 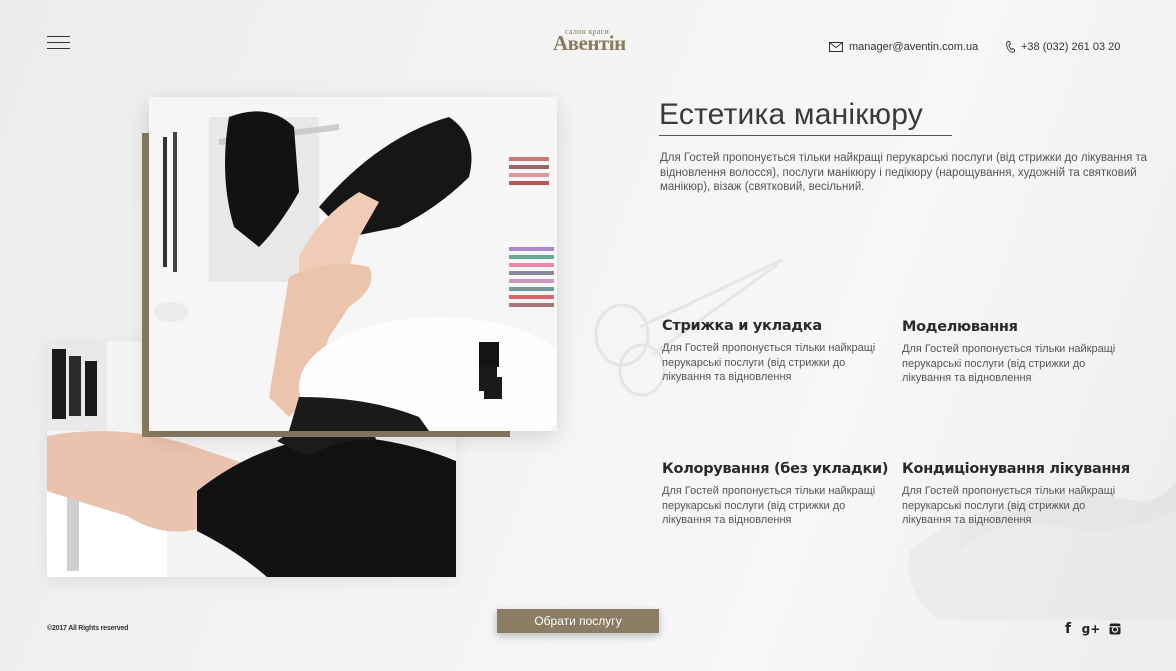 What do you see at coordinates (1091, 629) in the screenshot?
I see `google-plus-icon: g+` at bounding box center [1091, 629].